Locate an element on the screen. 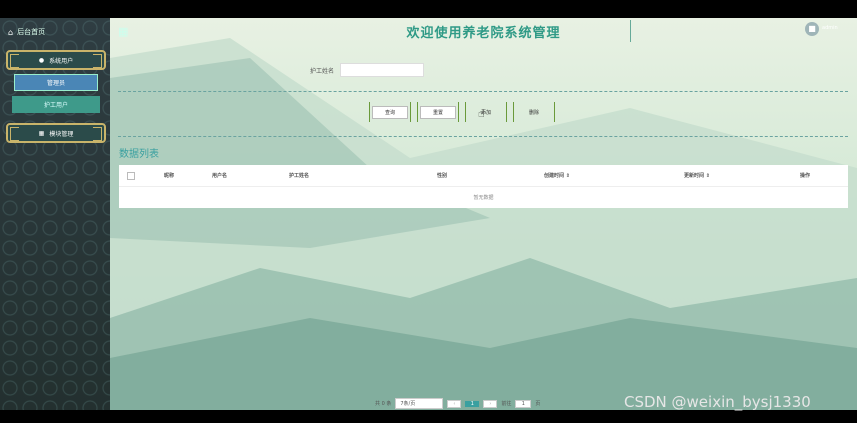 Image resolution: width=857 pixels, height=423 pixels. pagination: 共 0 条 7条/页 ‹ 1 › 前往 1 页 is located at coordinates (457, 403).